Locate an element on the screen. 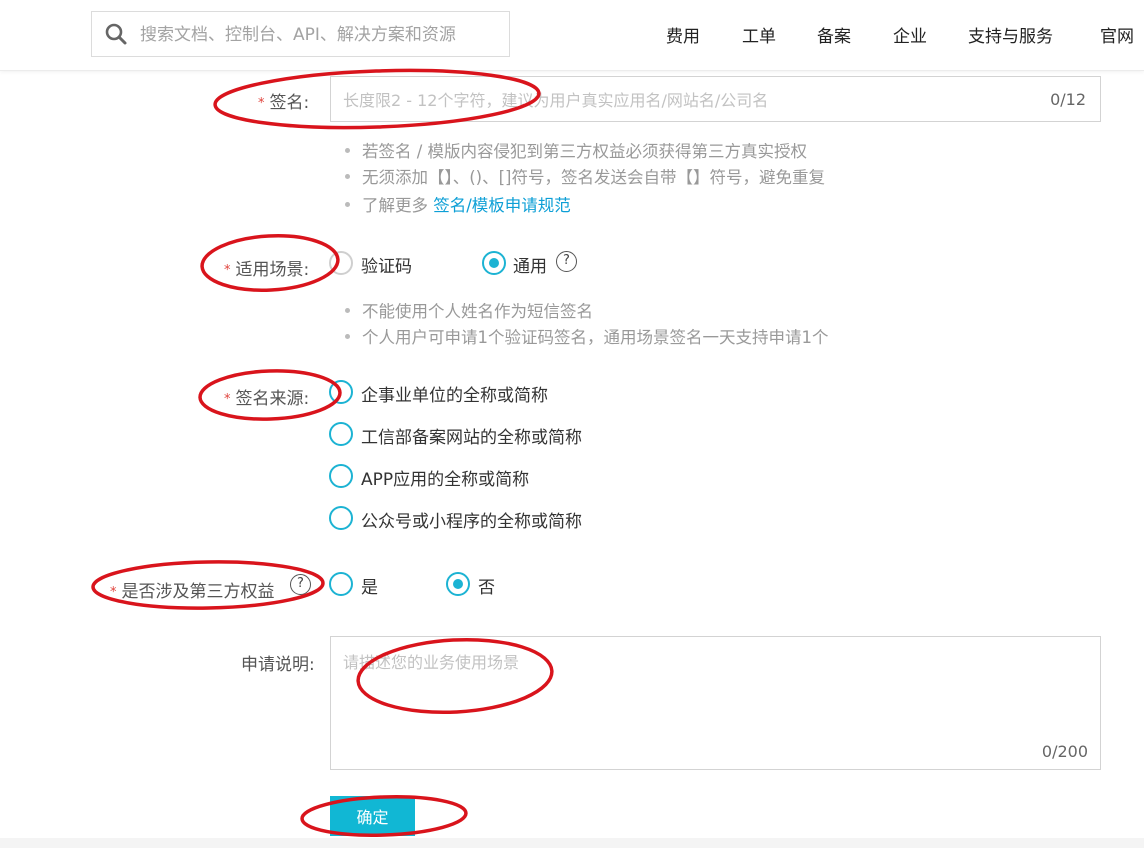 The image size is (1144, 848). nav-item-fees: 费用 is located at coordinates (683, 34).